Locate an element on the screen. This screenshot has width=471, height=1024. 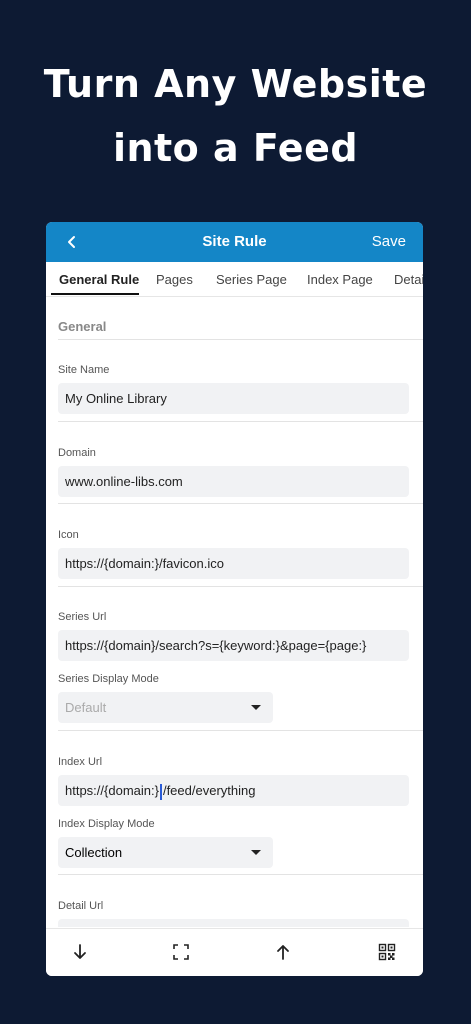
tab-index-page: Index Page is located at coordinates (340, 279).